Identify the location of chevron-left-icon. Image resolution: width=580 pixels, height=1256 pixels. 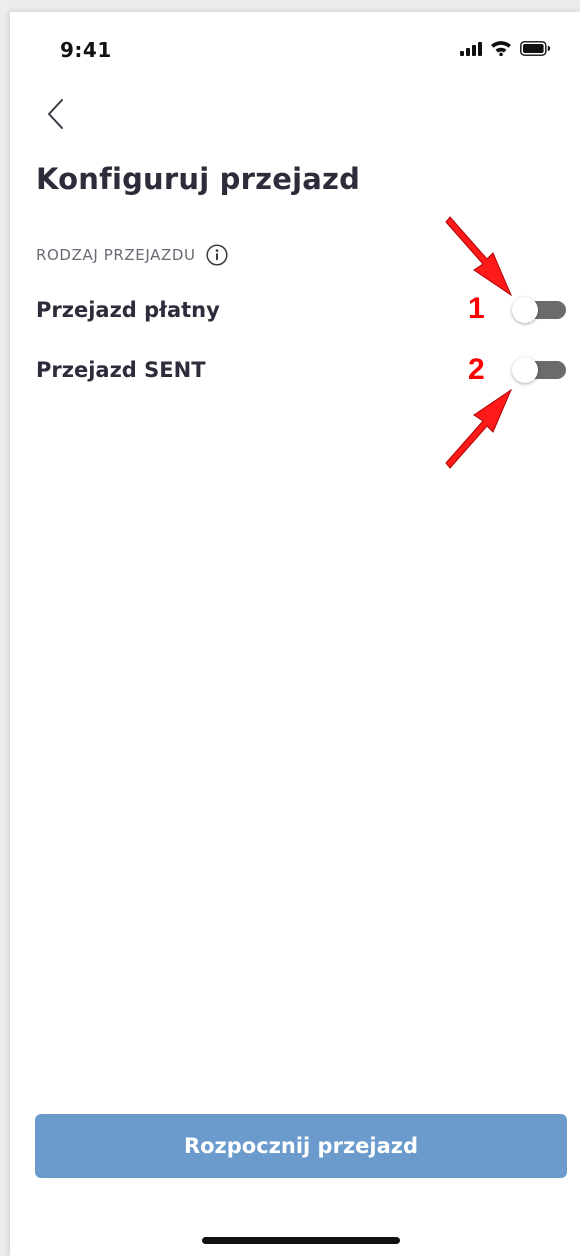
(55, 116).